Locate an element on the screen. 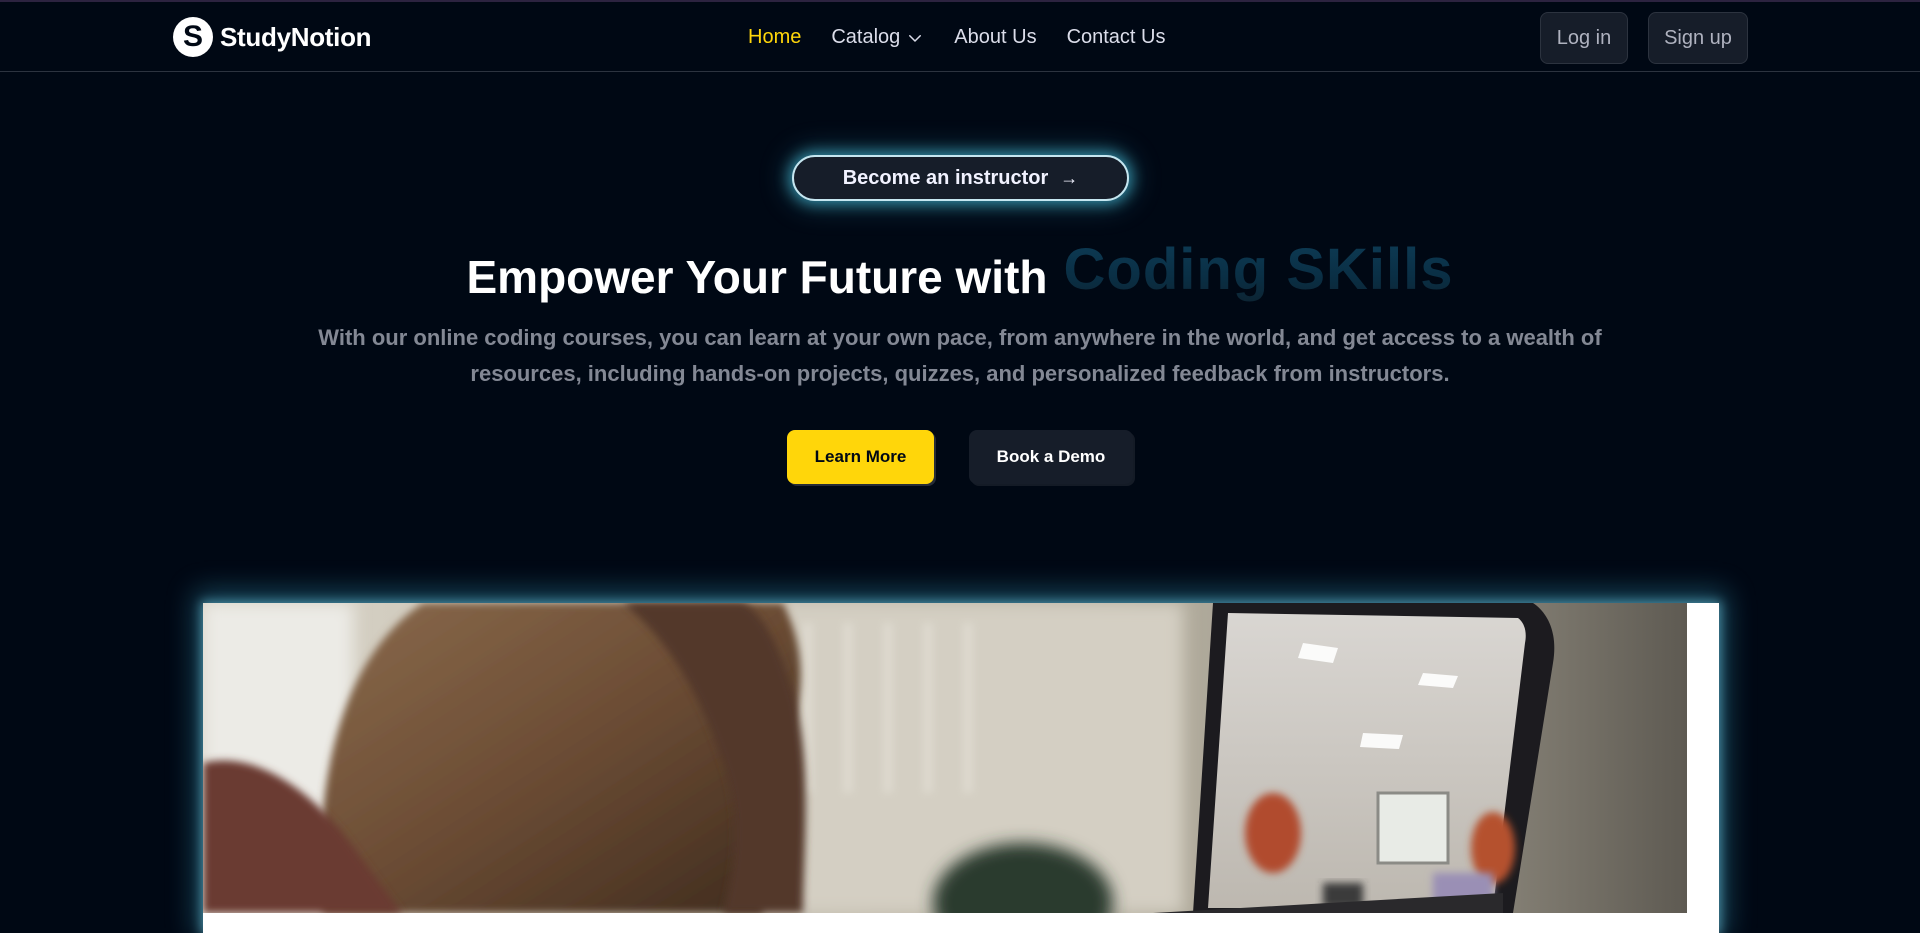 The image size is (1920, 933). chevron-down-icon is located at coordinates (915, 38).